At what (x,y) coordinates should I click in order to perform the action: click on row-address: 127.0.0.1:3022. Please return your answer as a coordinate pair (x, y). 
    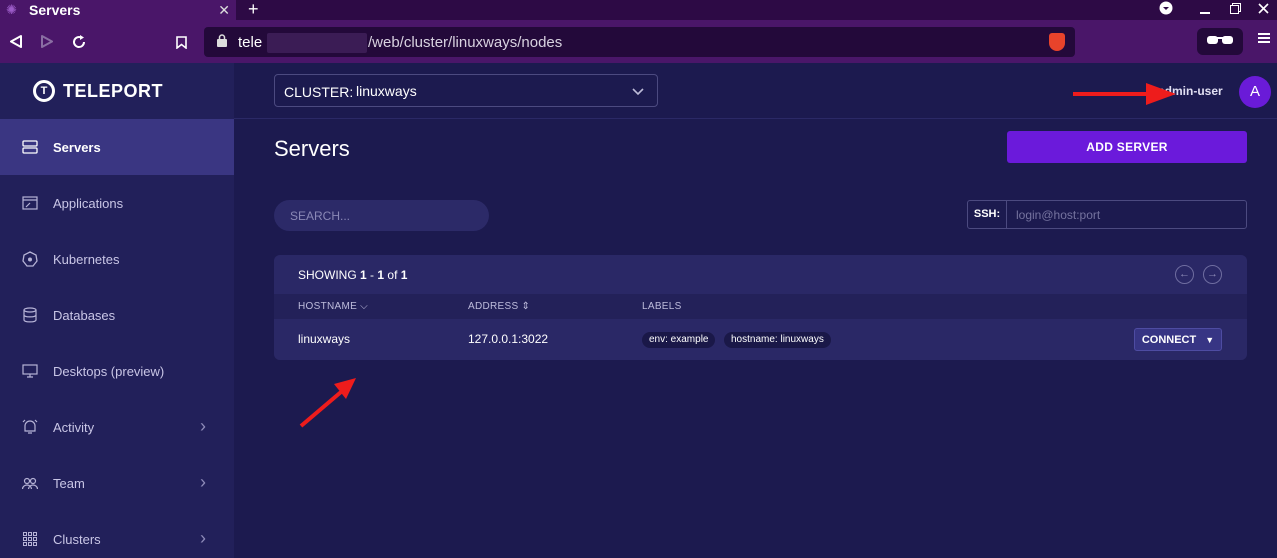
    Looking at the image, I should click on (508, 339).